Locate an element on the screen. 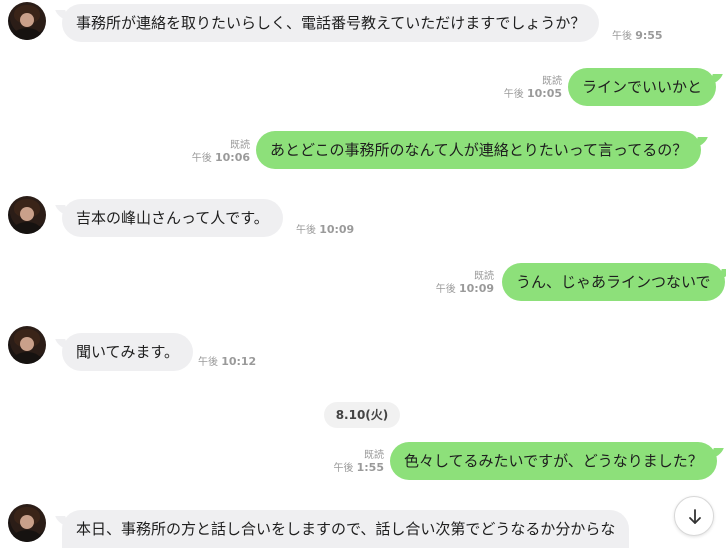 The height and width of the screenshot is (548, 726). message-meta: 既読 午後 10:06 is located at coordinates (218, 152).